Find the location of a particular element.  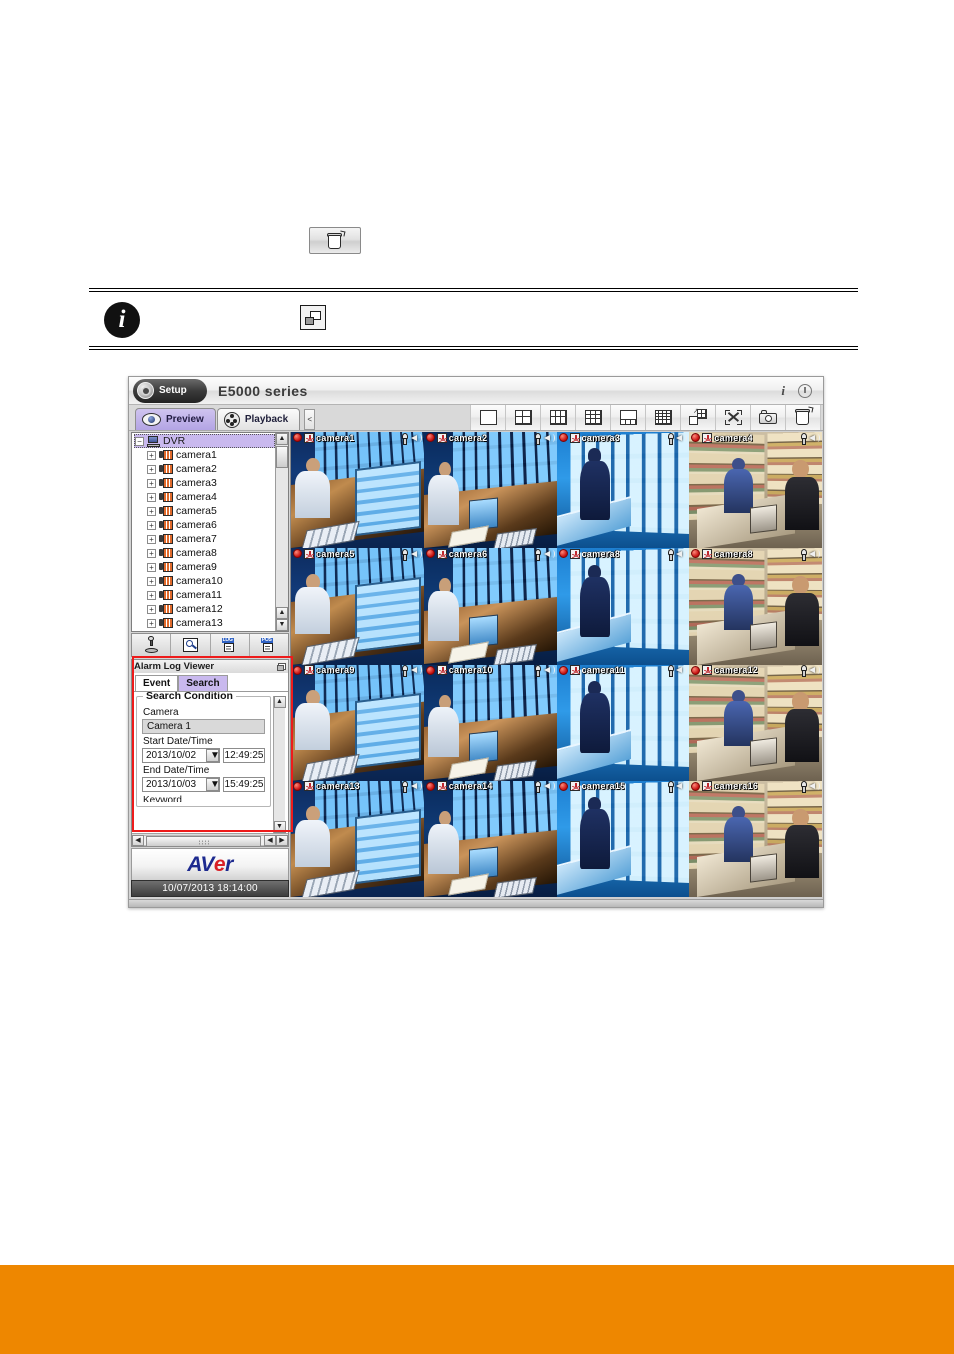

tree-item-camera2: + camera2 is located at coordinates (204, 469).